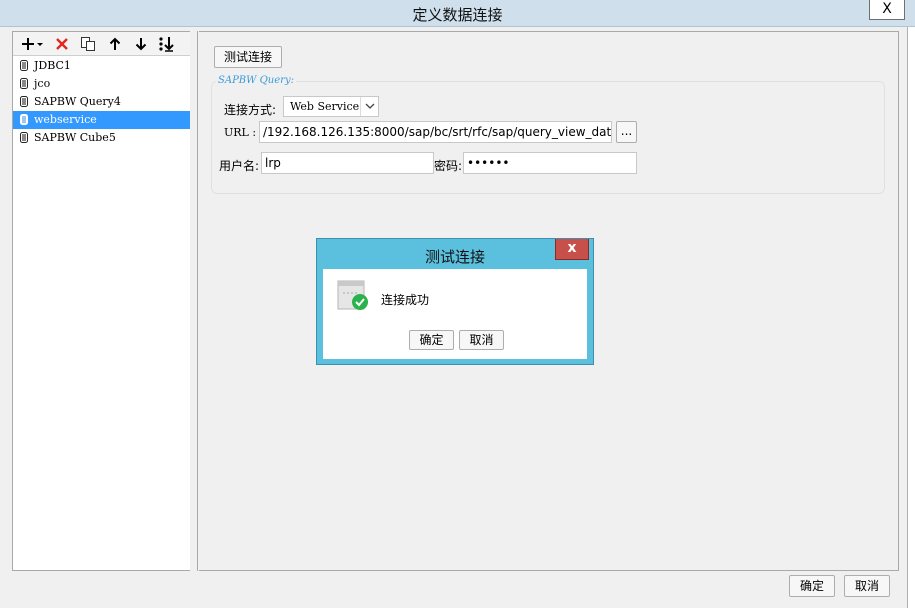  What do you see at coordinates (812, 586) in the screenshot?
I see `ok-button: 确定` at bounding box center [812, 586].